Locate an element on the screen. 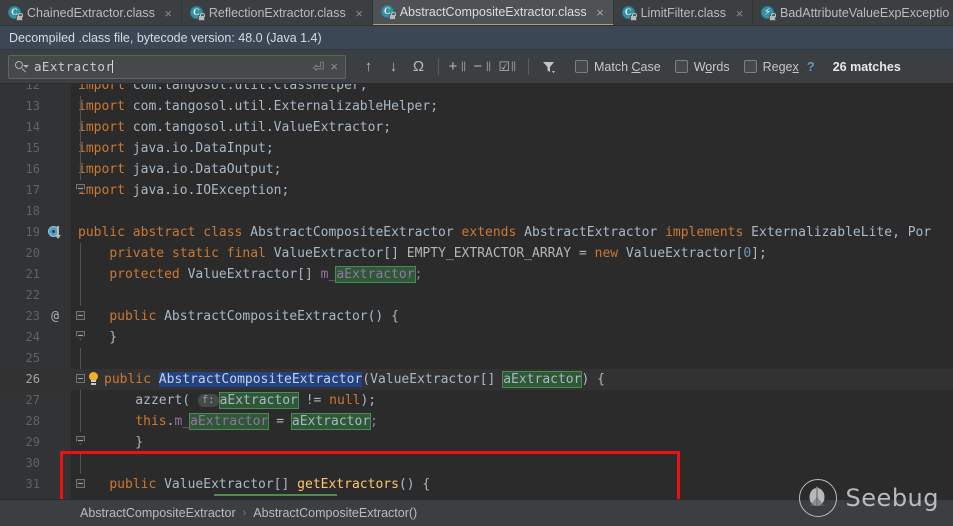 The image size is (953, 526). tab-label: ReflectionExtractor.class is located at coordinates (277, 13).